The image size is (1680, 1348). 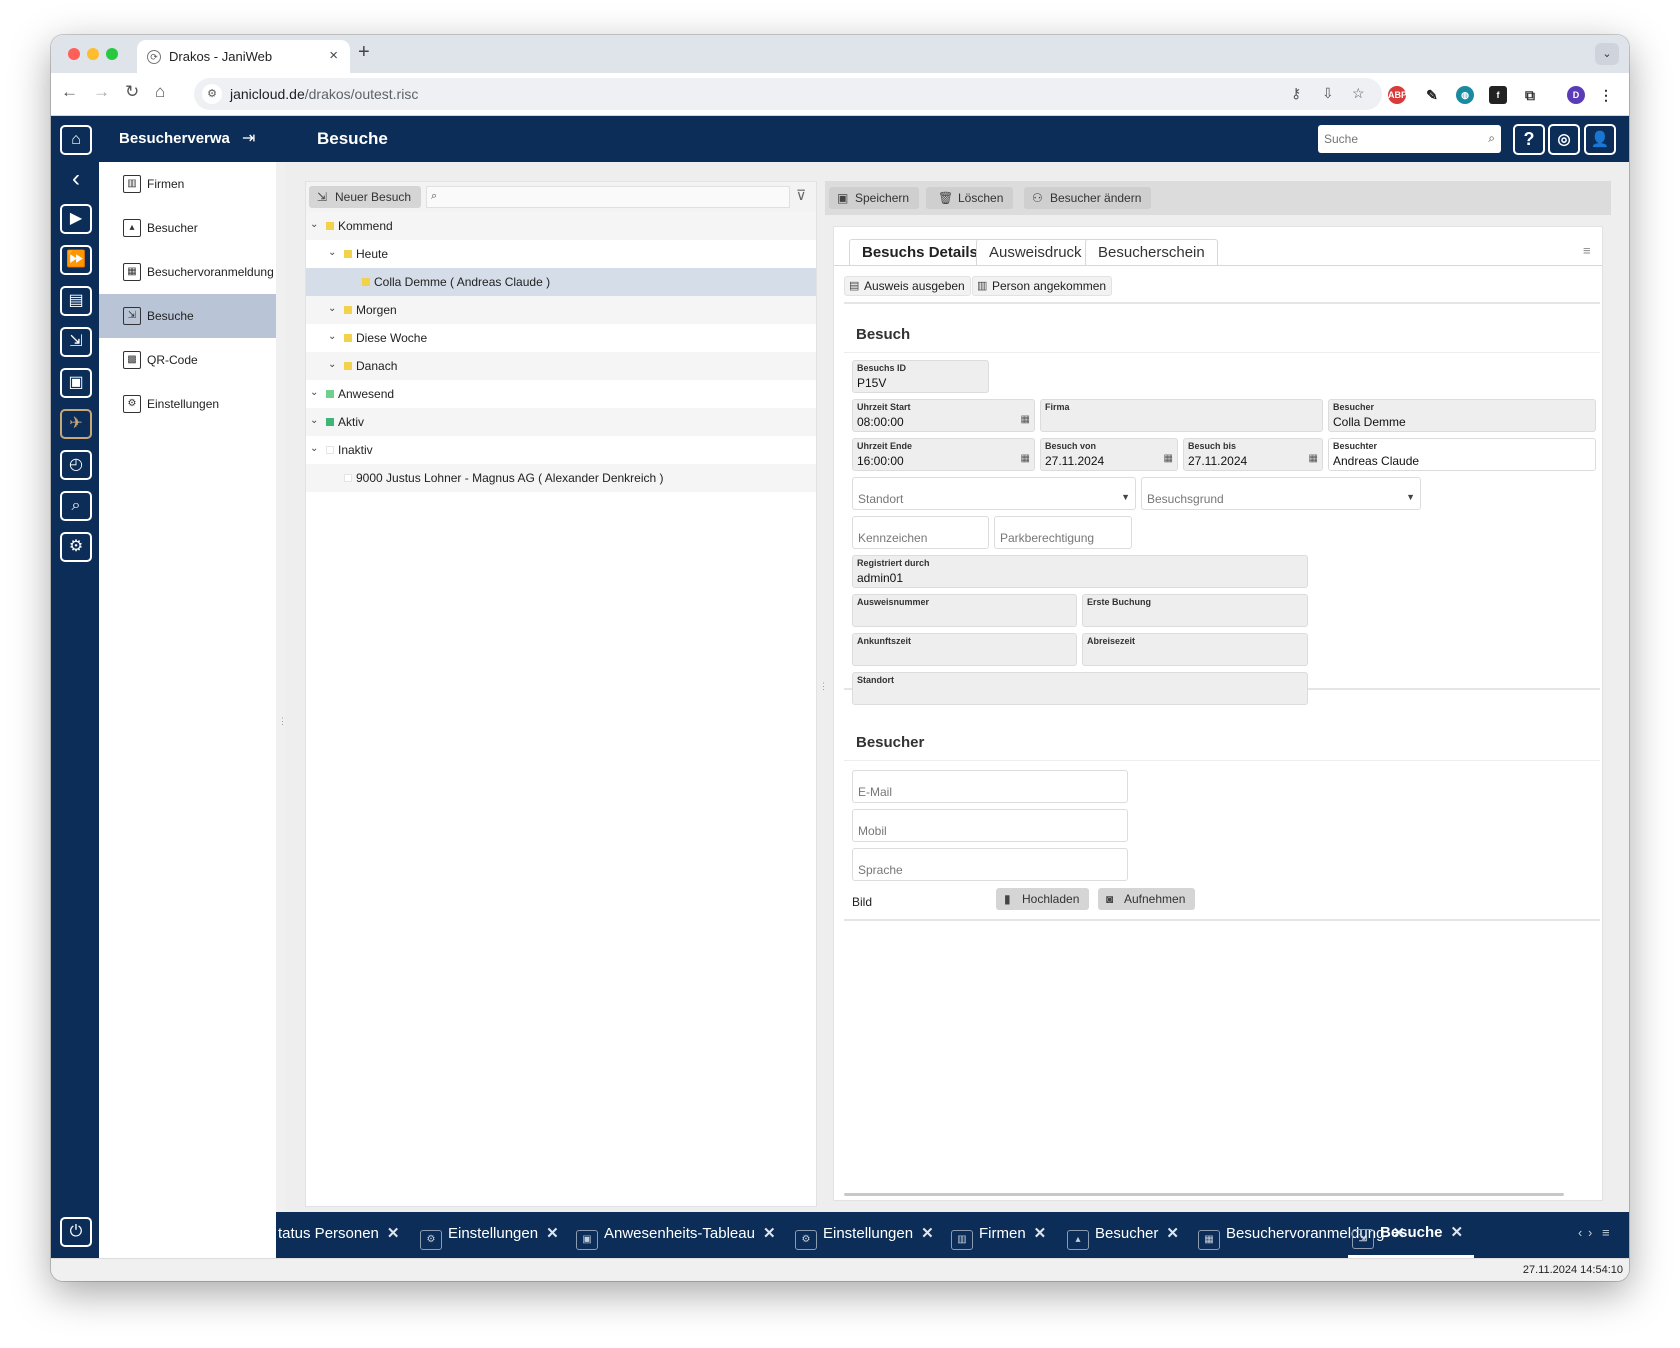 What do you see at coordinates (160, 92) in the screenshot?
I see `home-icon: ⌂` at bounding box center [160, 92].